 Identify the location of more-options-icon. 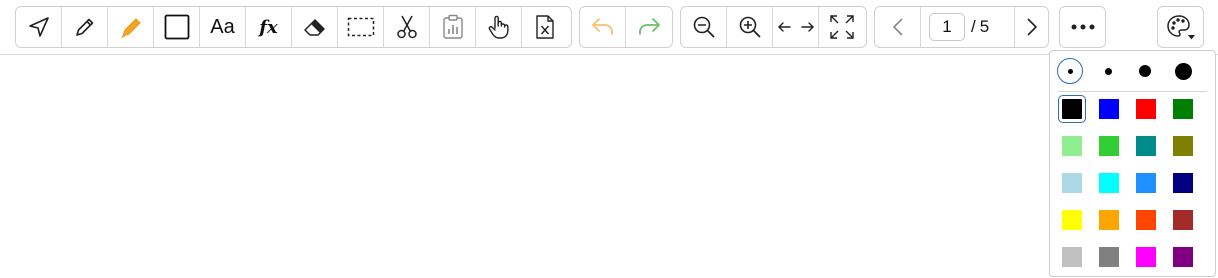
(1082, 27).